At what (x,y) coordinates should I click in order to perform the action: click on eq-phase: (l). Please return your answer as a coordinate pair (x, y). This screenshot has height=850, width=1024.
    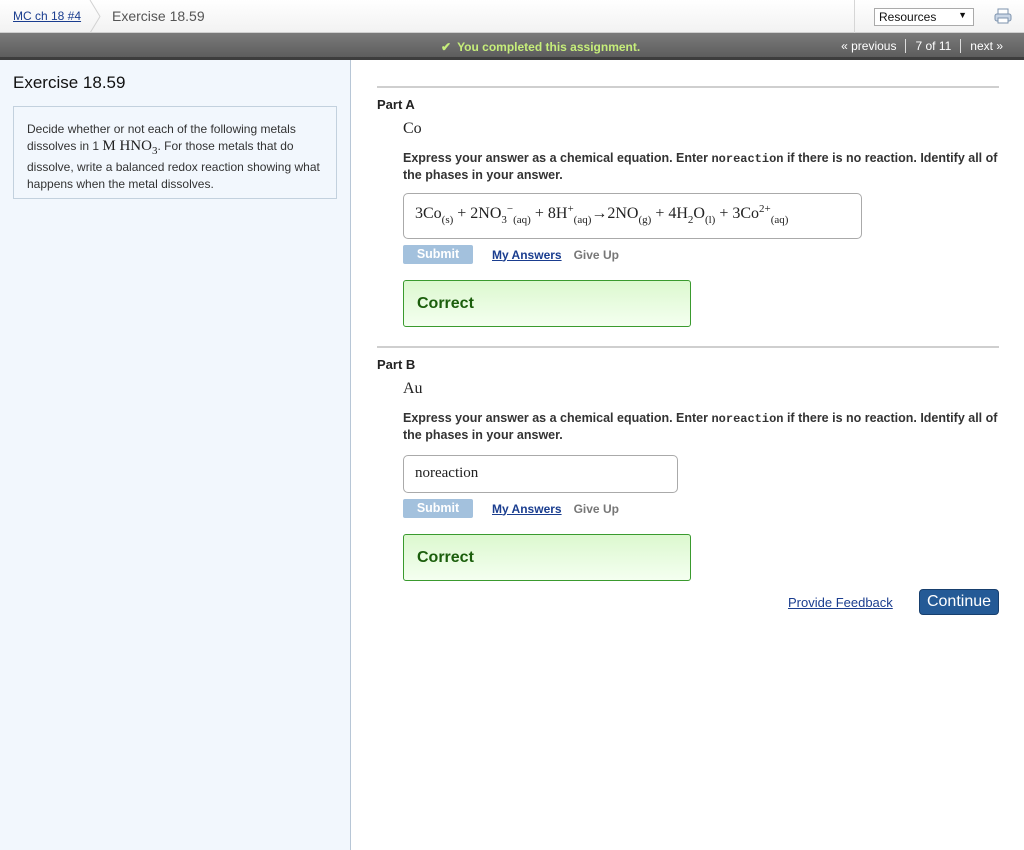
    Looking at the image, I should click on (710, 220).